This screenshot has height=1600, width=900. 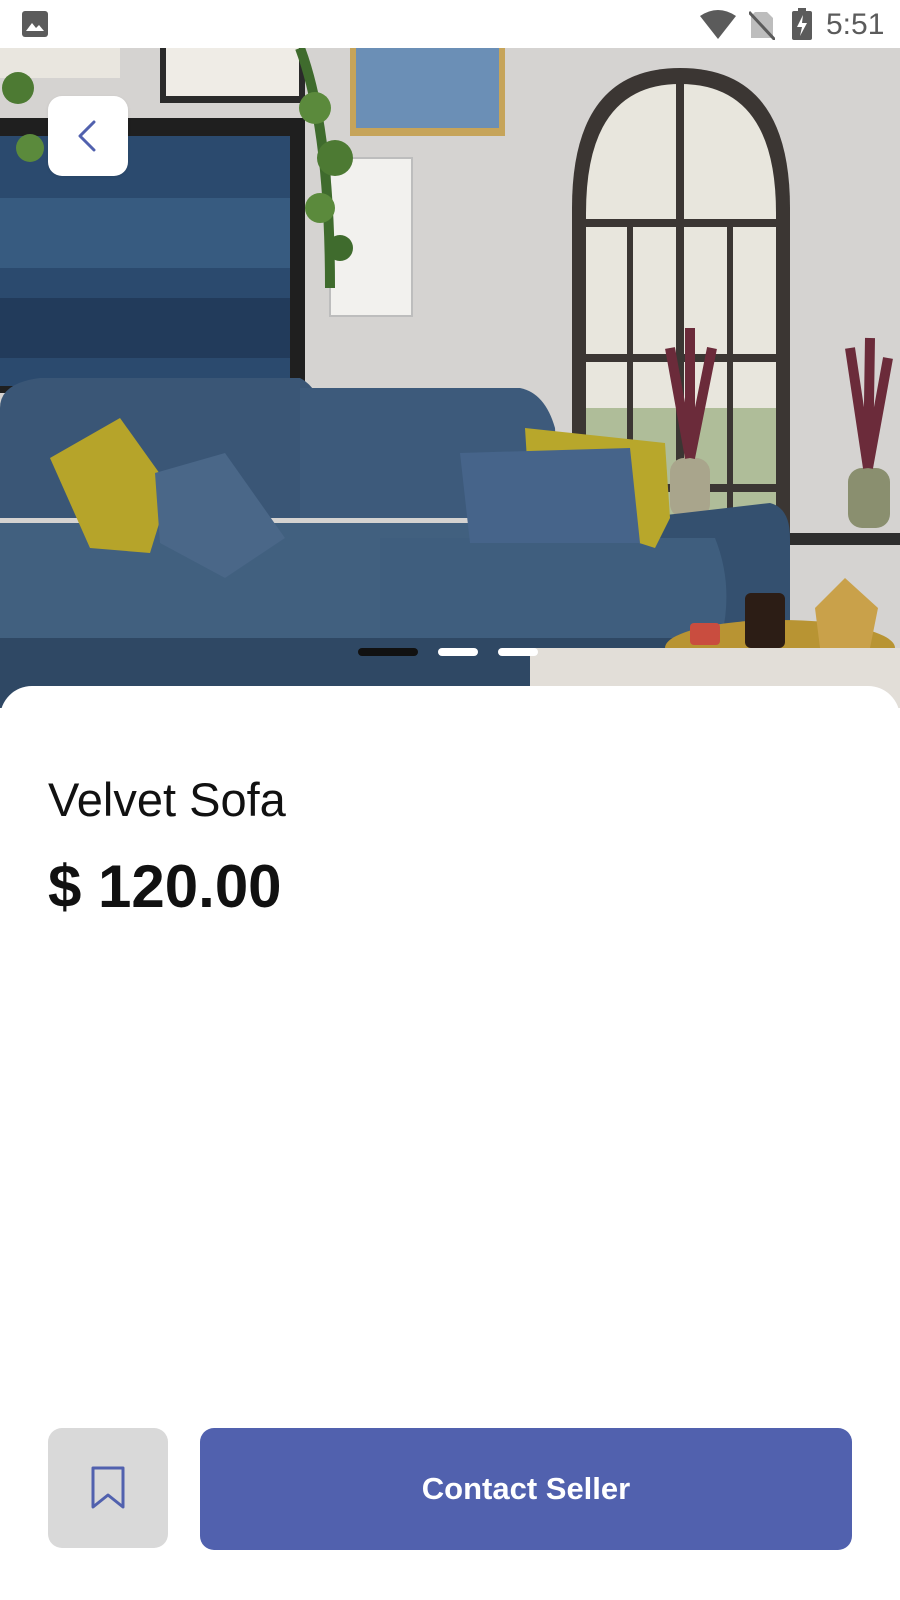 I want to click on gallery-icon, so click(x=35, y=24).